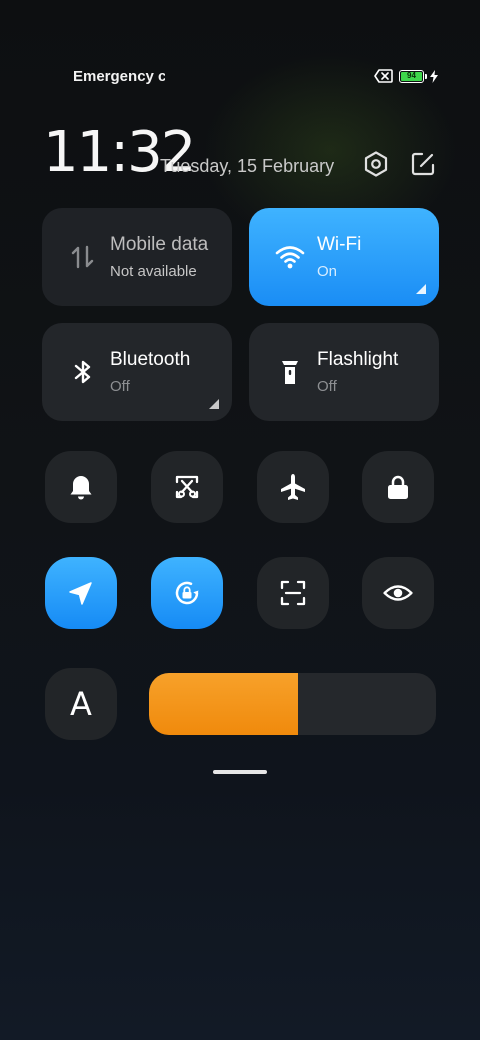 Image resolution: width=480 pixels, height=1040 pixels. Describe the element at coordinates (290, 372) in the screenshot. I see `flashlight-icon` at that location.